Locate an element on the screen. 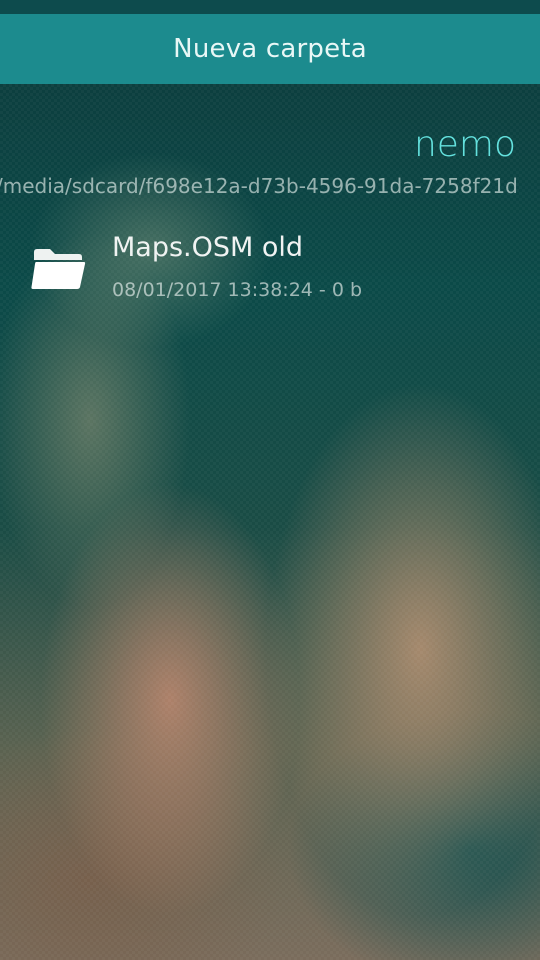  folder-icon is located at coordinates (58, 269).